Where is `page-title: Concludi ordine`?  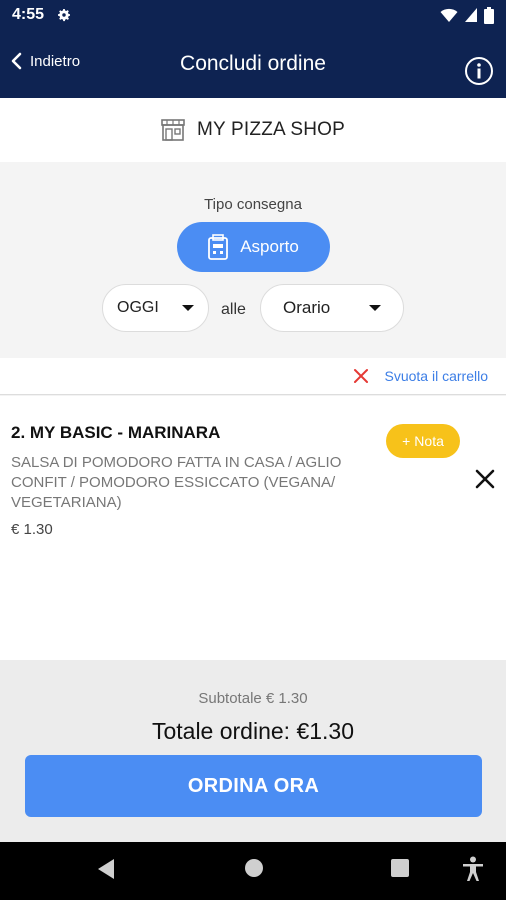
page-title: Concludi ordine is located at coordinates (253, 63).